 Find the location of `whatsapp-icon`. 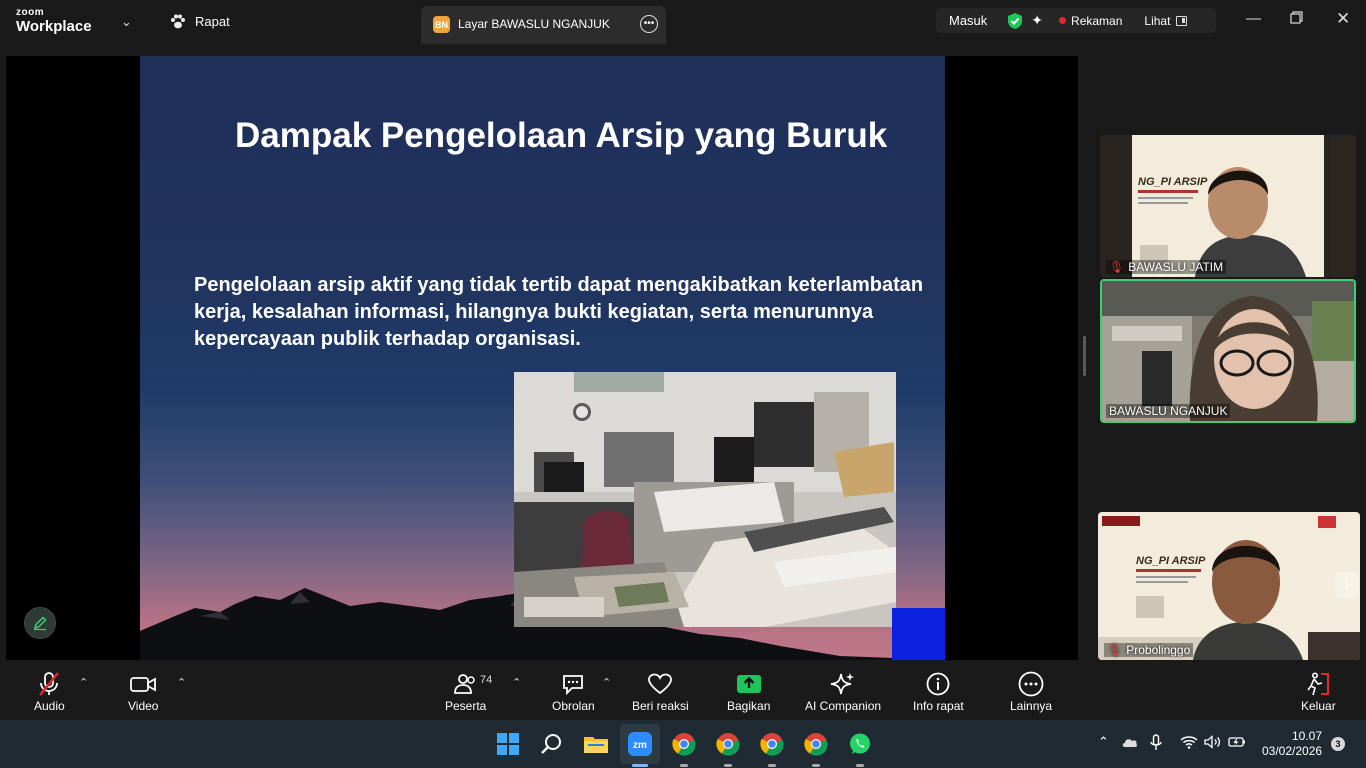

whatsapp-icon is located at coordinates (860, 744).